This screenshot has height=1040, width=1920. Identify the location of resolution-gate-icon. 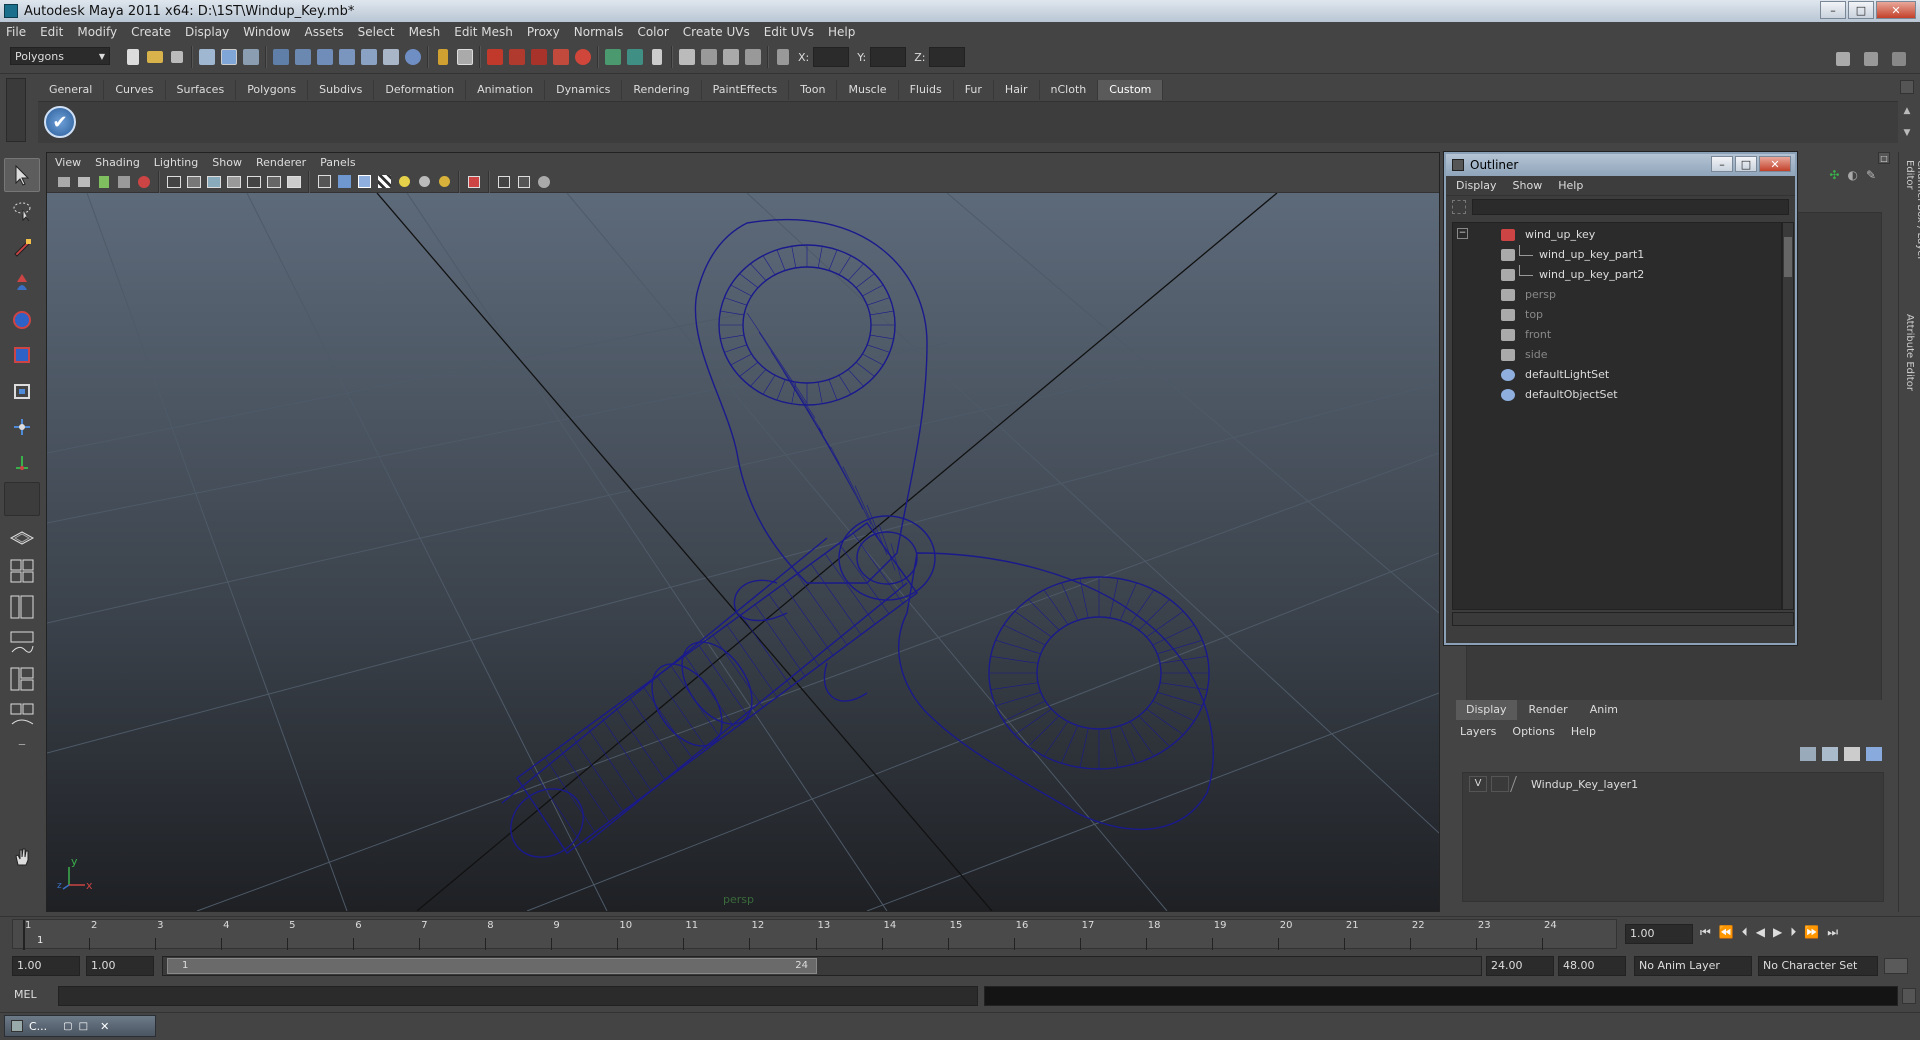
(214, 182).